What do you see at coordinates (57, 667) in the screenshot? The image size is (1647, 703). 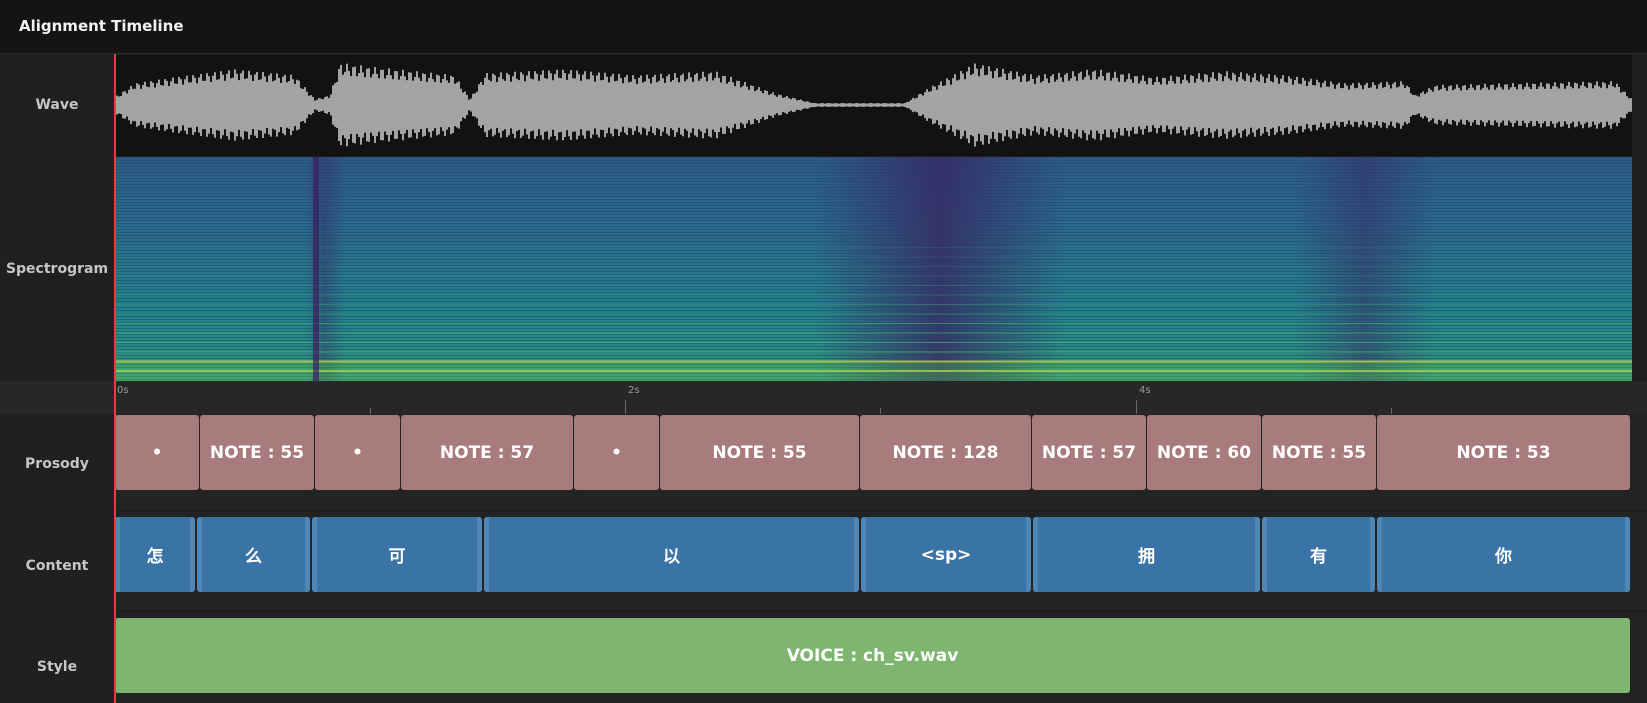 I see `track-label-style: Style` at bounding box center [57, 667].